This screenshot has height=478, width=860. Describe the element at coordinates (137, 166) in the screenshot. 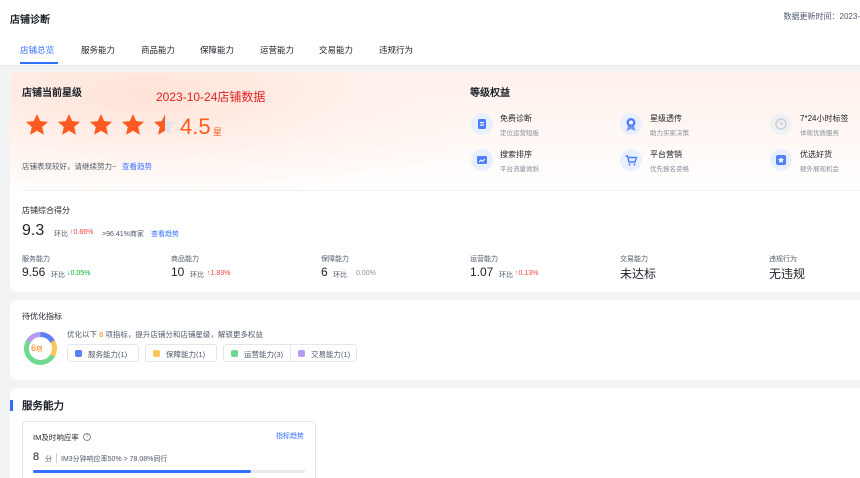

I see `star-trend-link: 查看趋势` at that location.